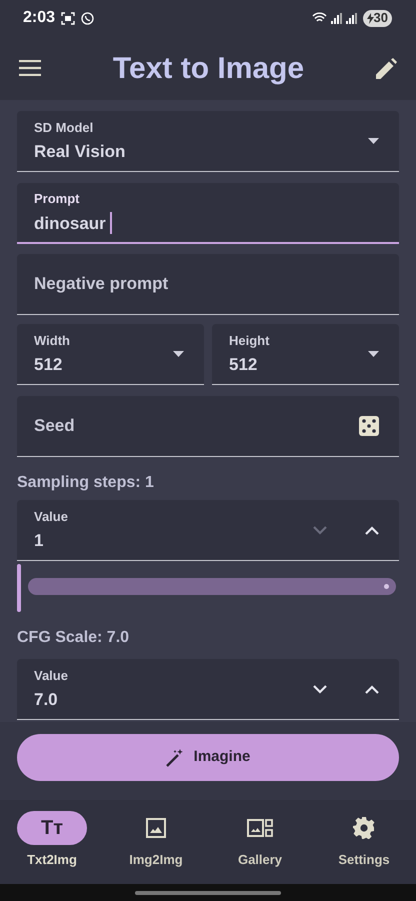  Describe the element at coordinates (57, 199) in the screenshot. I see `field-label: Prompt` at that location.